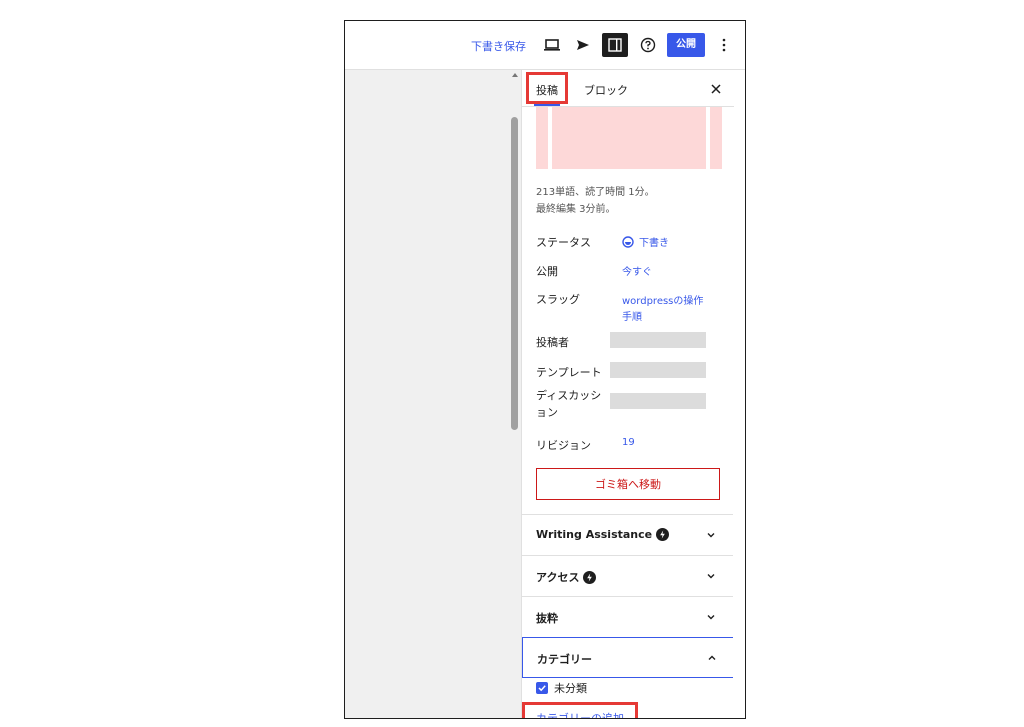  Describe the element at coordinates (498, 46) in the screenshot. I see `save-draft-button: 下書き保存` at that location.